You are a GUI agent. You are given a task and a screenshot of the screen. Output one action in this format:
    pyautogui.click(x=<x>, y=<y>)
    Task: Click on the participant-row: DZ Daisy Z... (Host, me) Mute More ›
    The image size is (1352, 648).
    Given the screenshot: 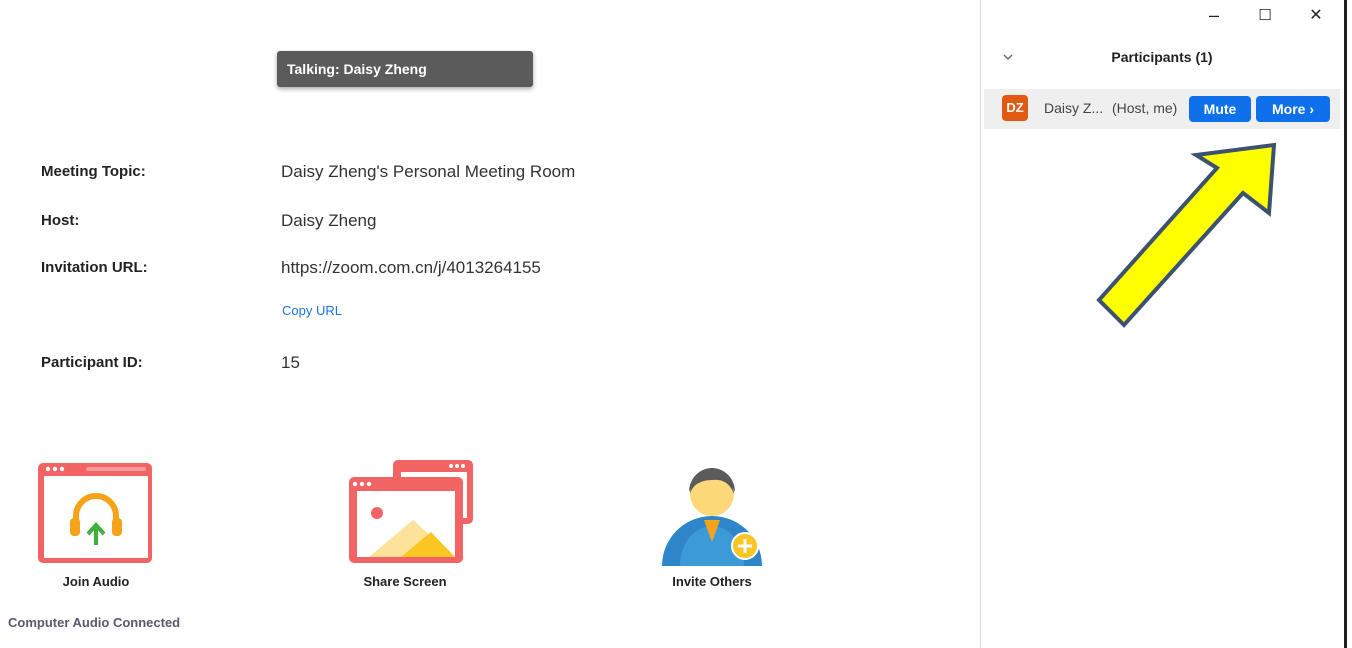 What is the action you would take?
    pyautogui.click(x=1162, y=109)
    